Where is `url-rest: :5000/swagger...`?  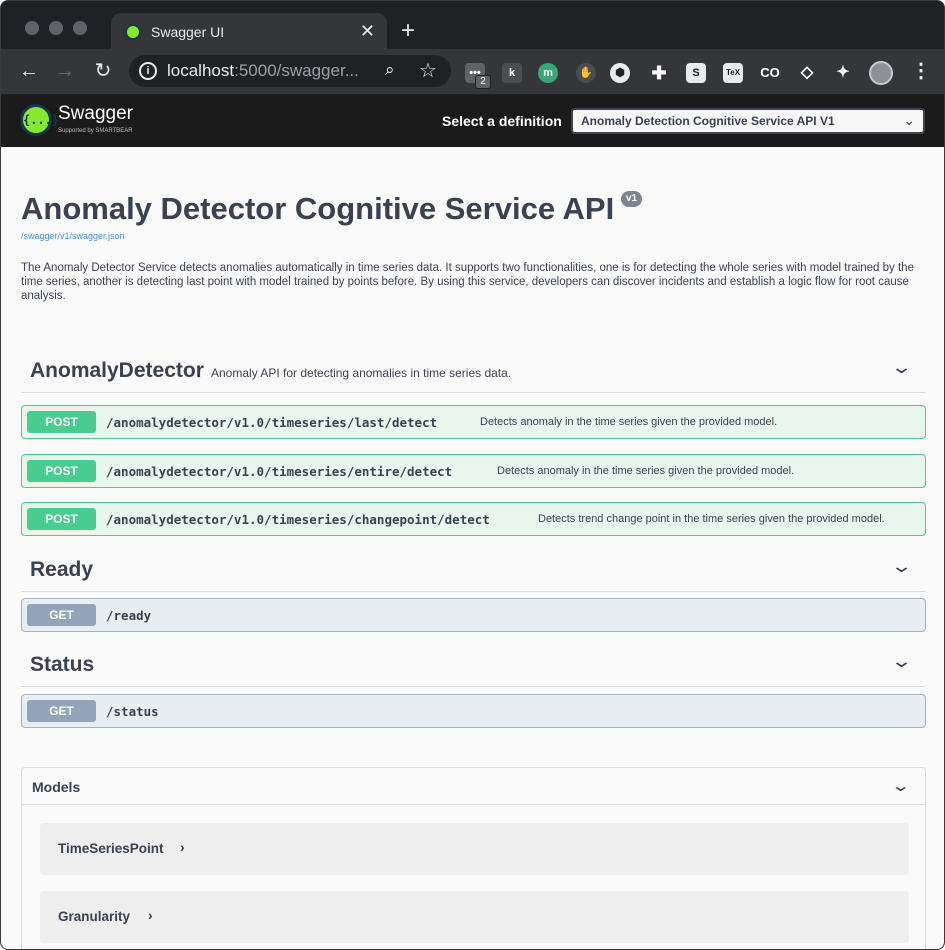 url-rest: :5000/swagger... is located at coordinates (296, 70).